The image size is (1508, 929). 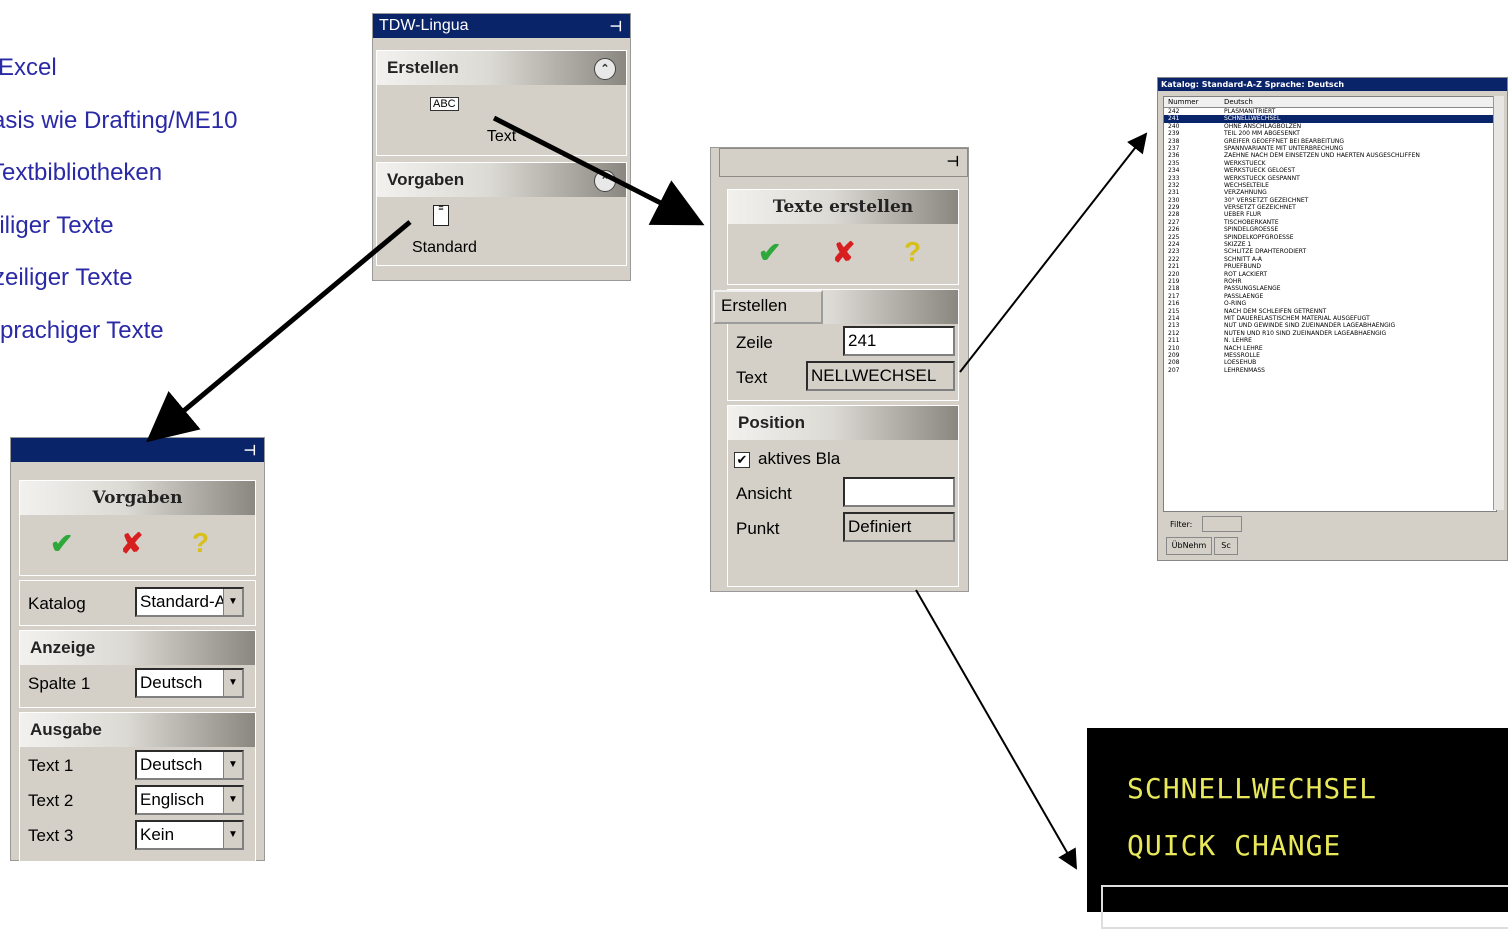 I want to click on arrow-erstellen-to-cad, so click(x=996, y=729).